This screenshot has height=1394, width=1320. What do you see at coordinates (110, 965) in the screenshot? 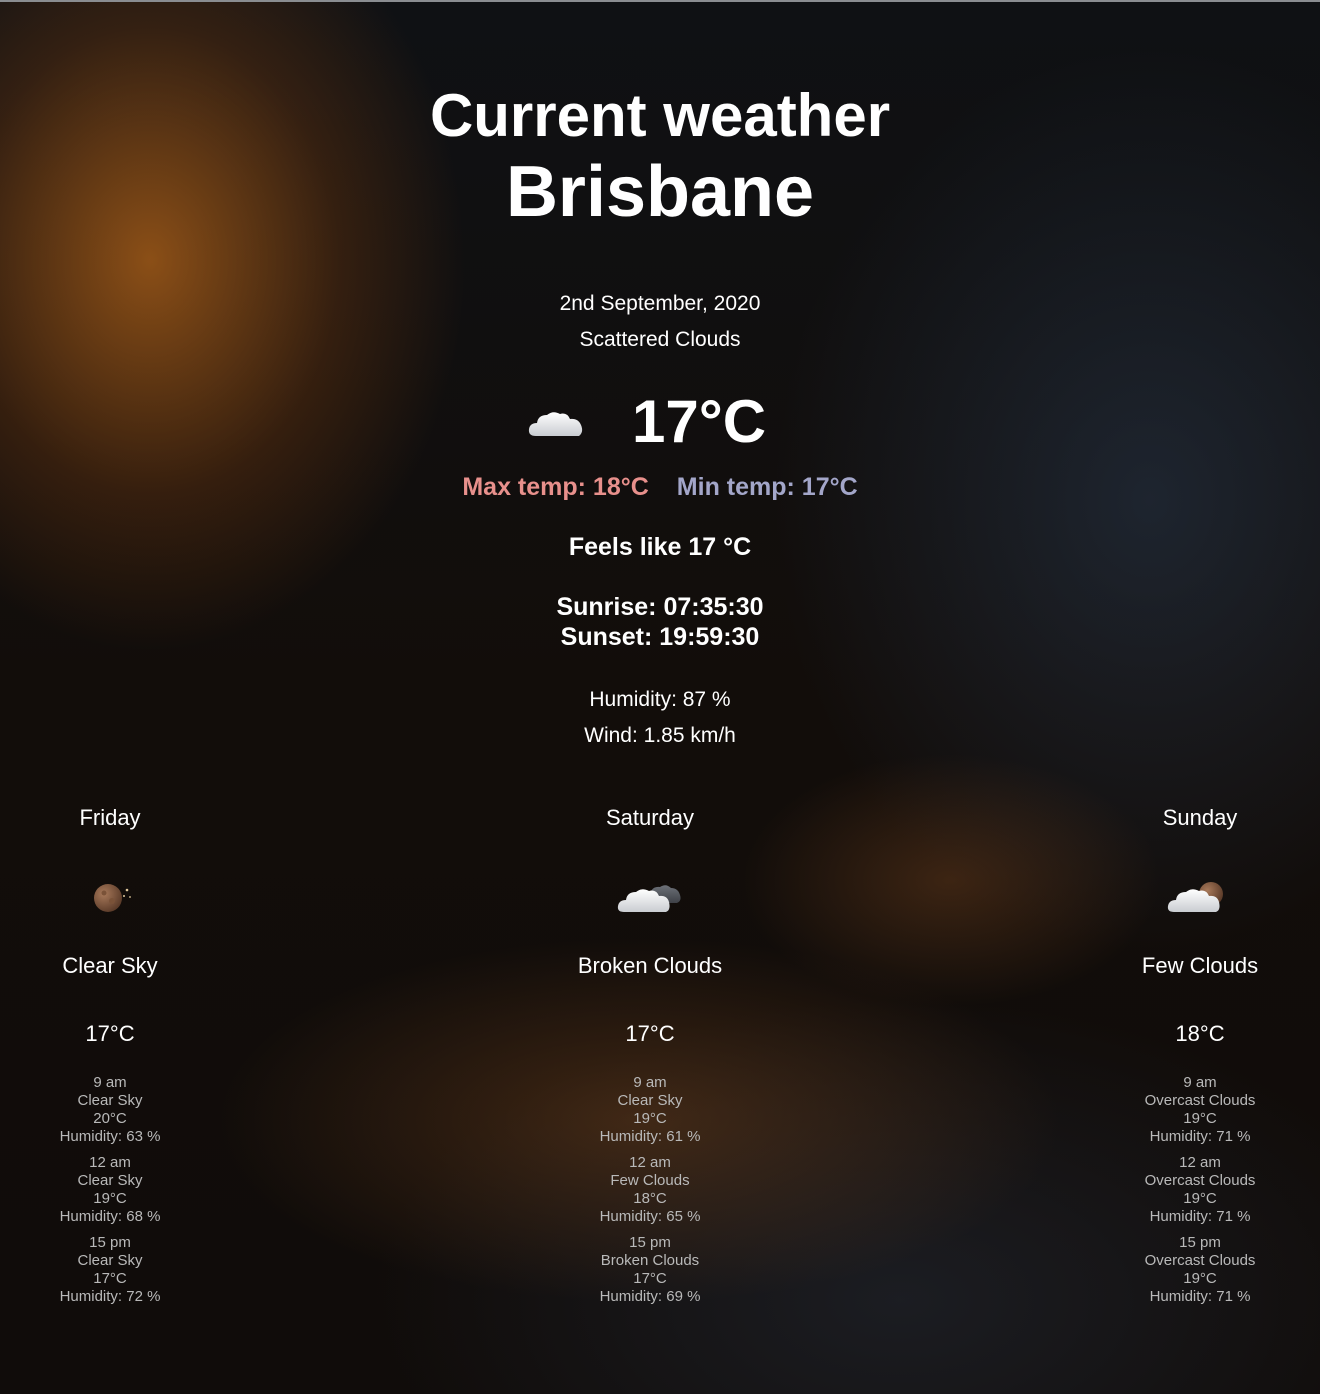
I see `forecast-description: Clear Sky` at bounding box center [110, 965].